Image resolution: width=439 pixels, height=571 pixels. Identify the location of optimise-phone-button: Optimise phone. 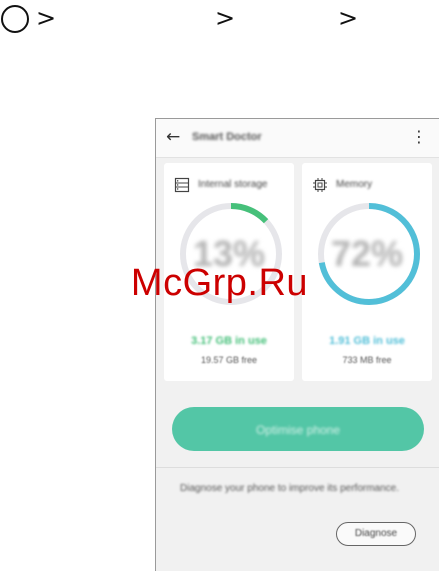
(298, 429).